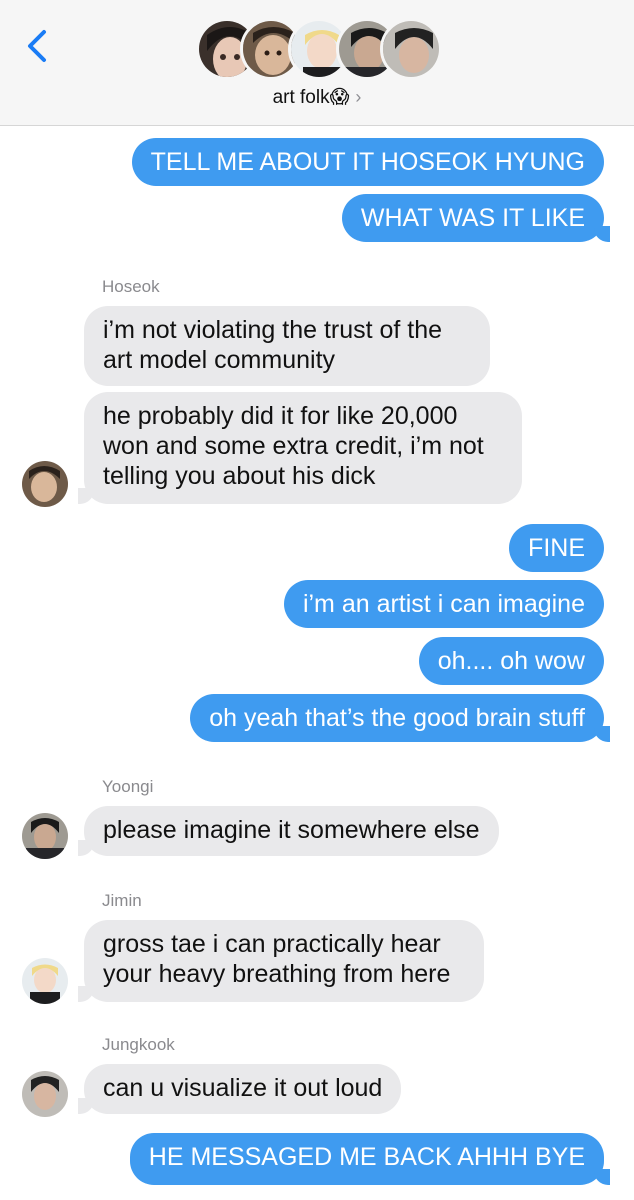 The width and height of the screenshot is (634, 1200). What do you see at coordinates (243, 1088) in the screenshot?
I see `message-text: can u visualize it out loud` at bounding box center [243, 1088].